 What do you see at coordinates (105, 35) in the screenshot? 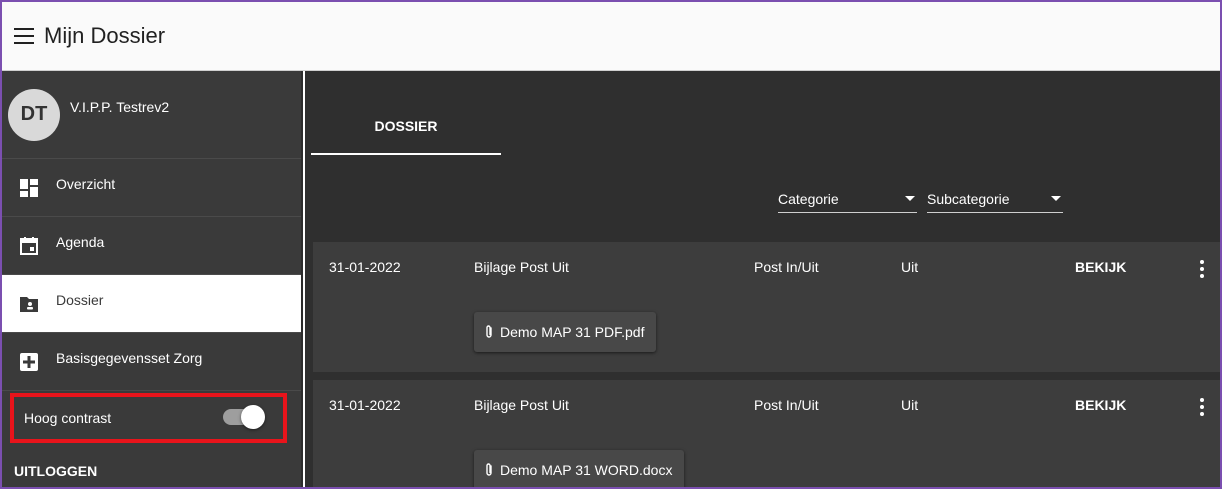
I see `page-title: Mijn Dossier` at bounding box center [105, 35].